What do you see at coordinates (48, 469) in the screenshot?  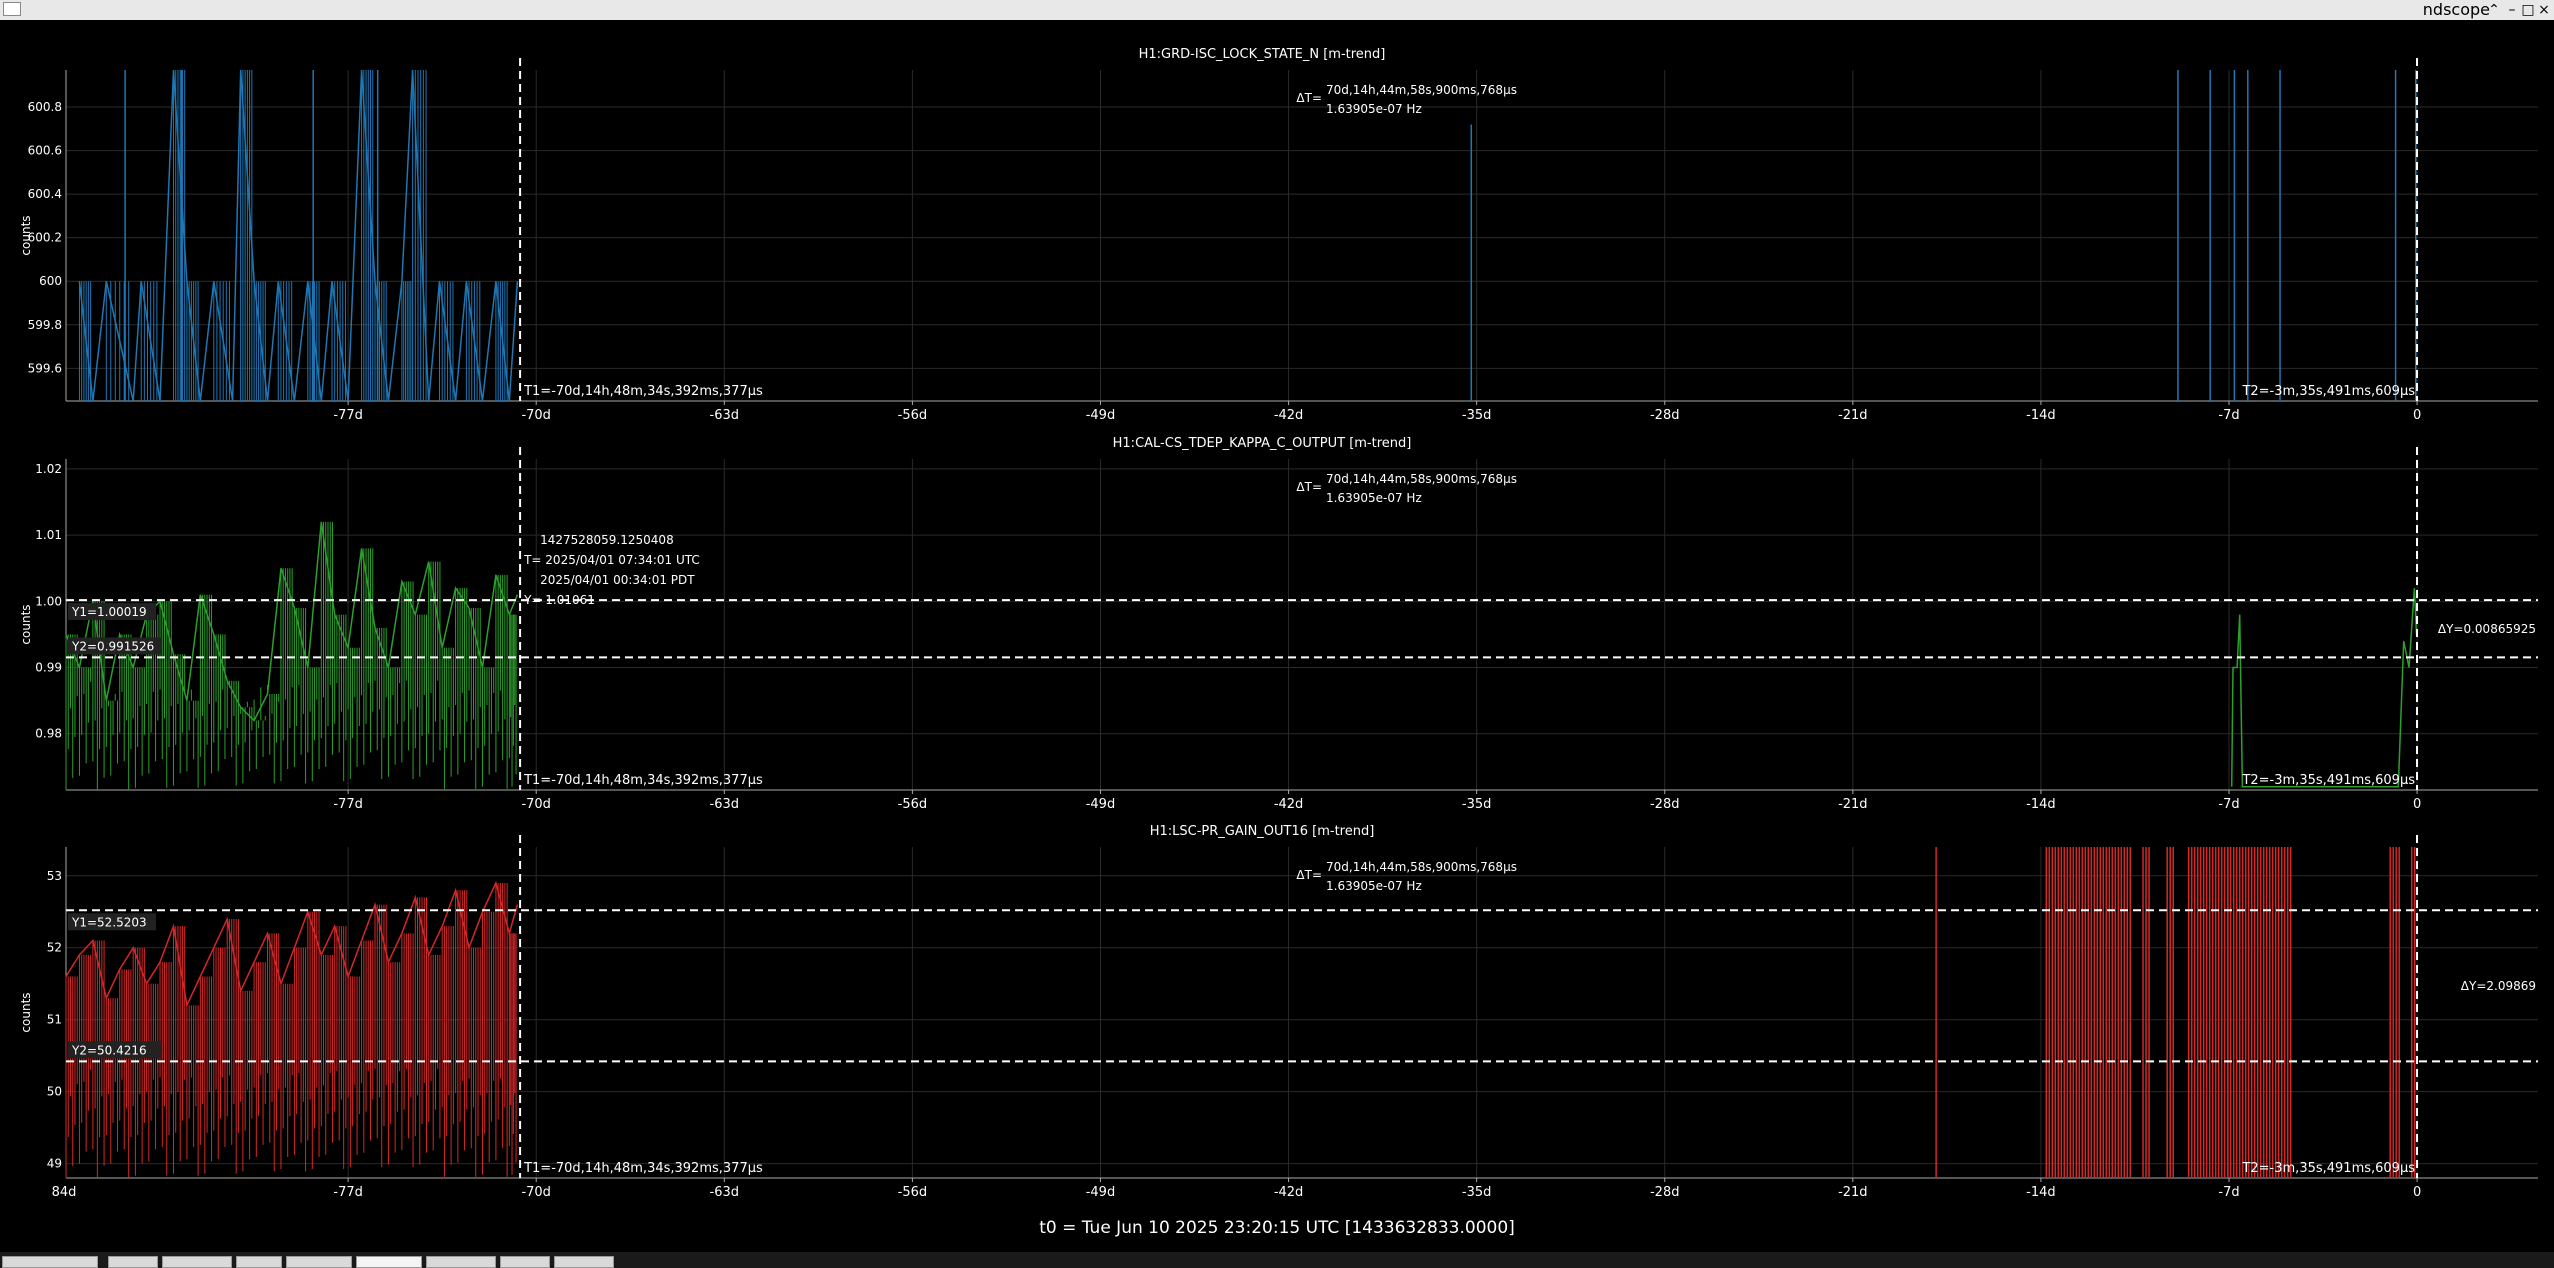 I see `y-tick-label: 1.02` at bounding box center [48, 469].